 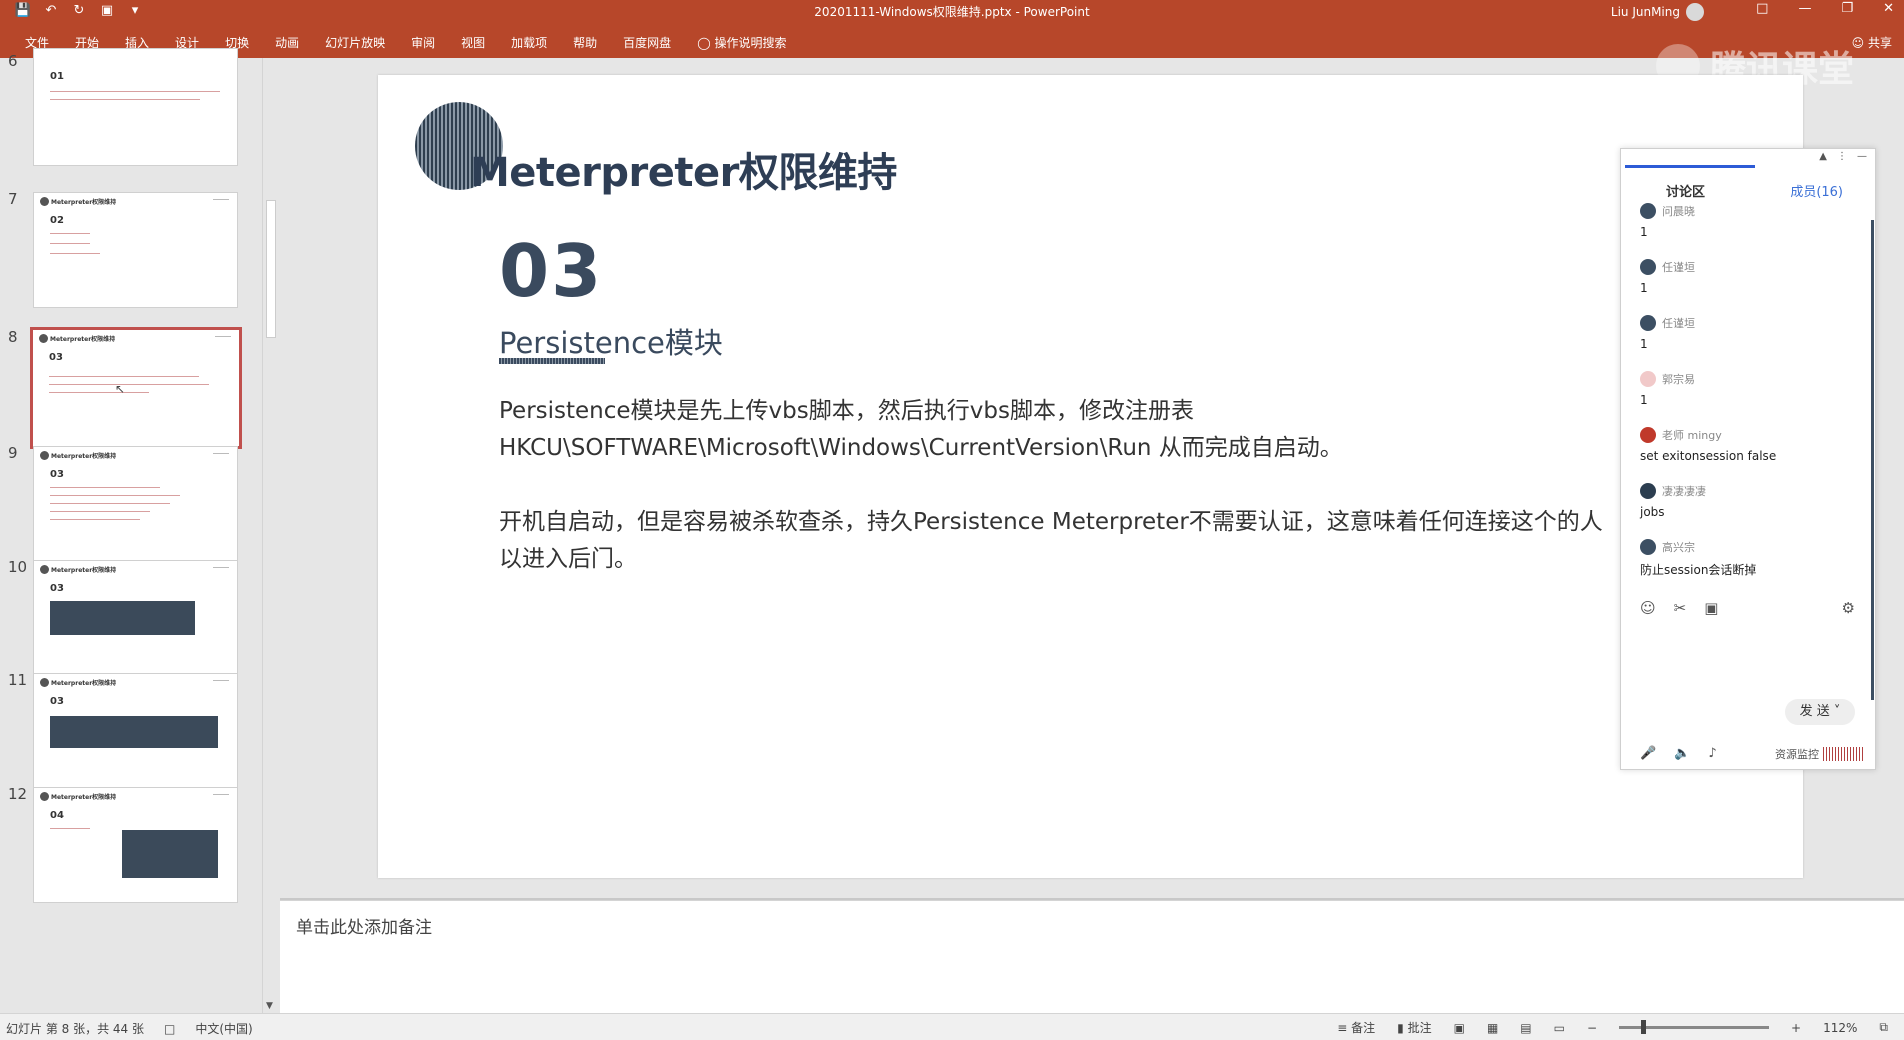 I want to click on scissors-icon: ✂, so click(x=1680, y=608).